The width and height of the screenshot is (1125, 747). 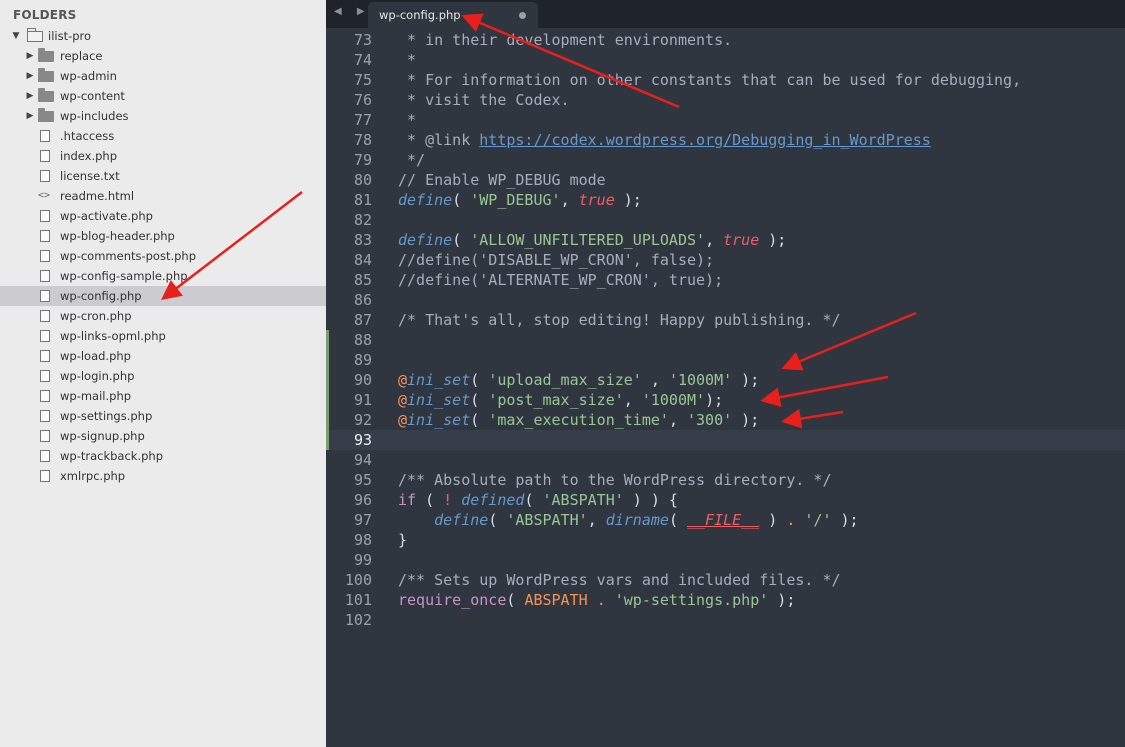 What do you see at coordinates (725, 160) in the screenshot?
I see `code-line: 79 */` at bounding box center [725, 160].